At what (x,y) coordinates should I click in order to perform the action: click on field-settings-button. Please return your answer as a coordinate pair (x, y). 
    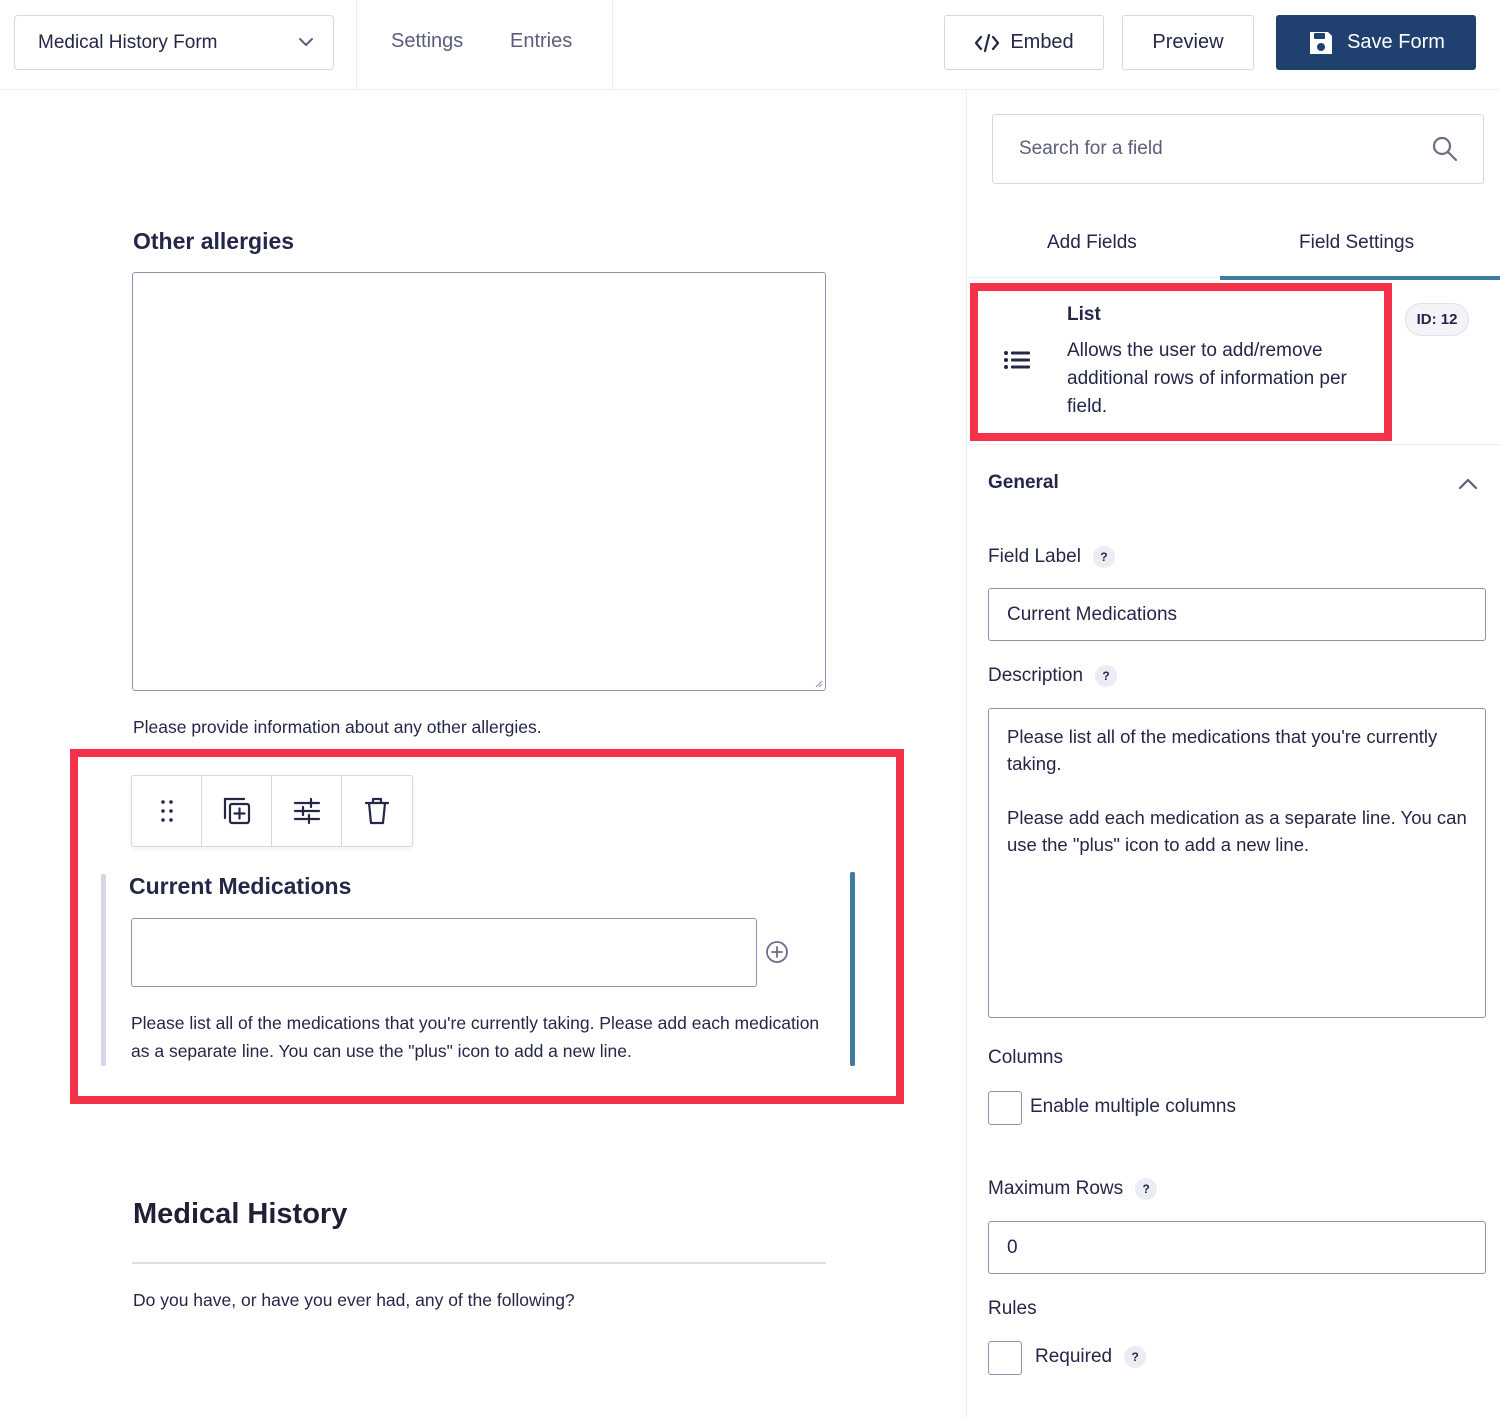
    Looking at the image, I should click on (307, 811).